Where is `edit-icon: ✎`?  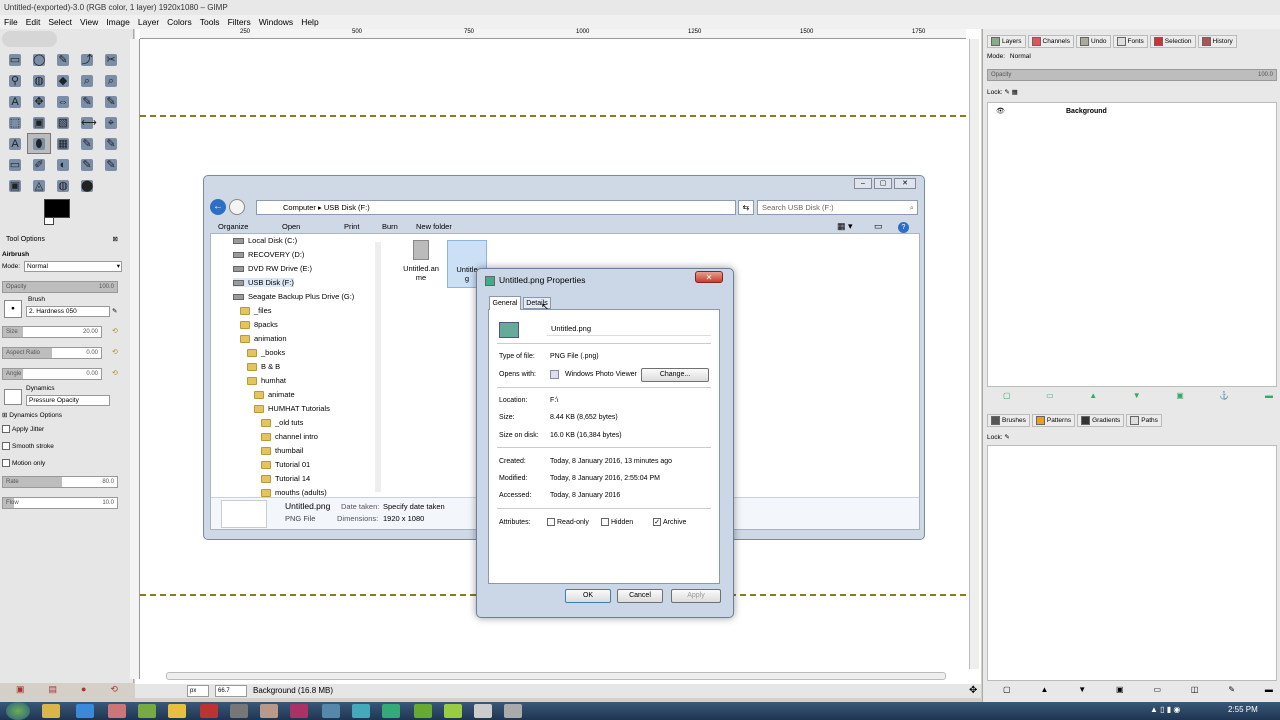 edit-icon: ✎ is located at coordinates (114, 312).